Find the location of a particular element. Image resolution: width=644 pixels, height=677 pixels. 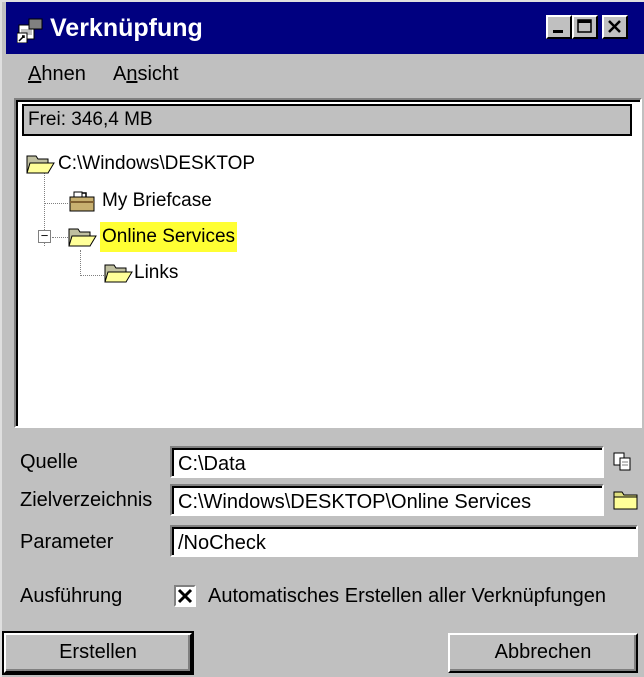

source-input-inner: C:\Data is located at coordinates (387, 462).